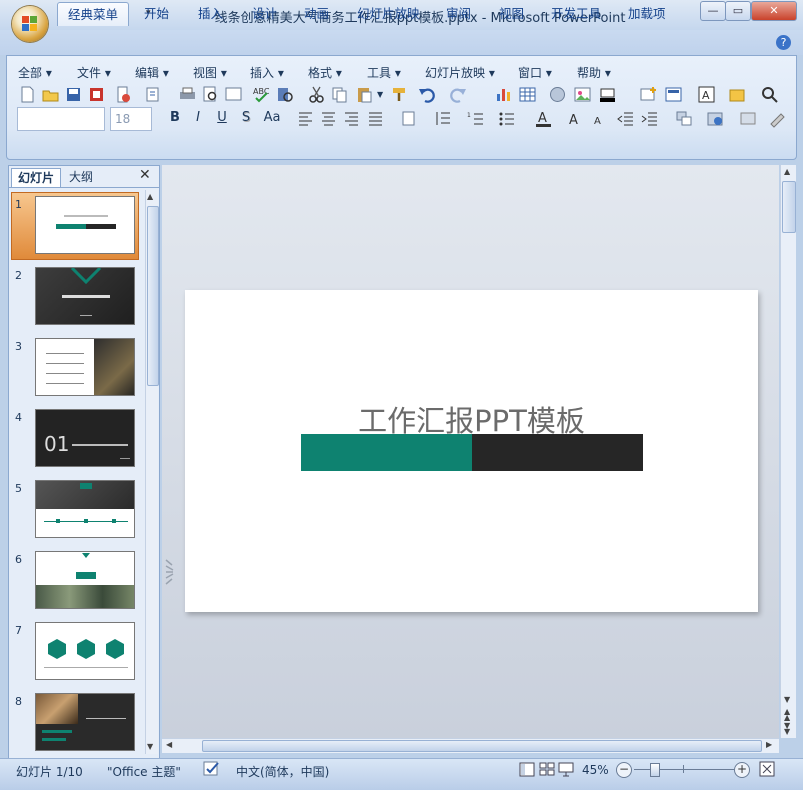  Describe the element at coordinates (210, 72) in the screenshot. I see `menu-view: 视图 ▾` at that location.